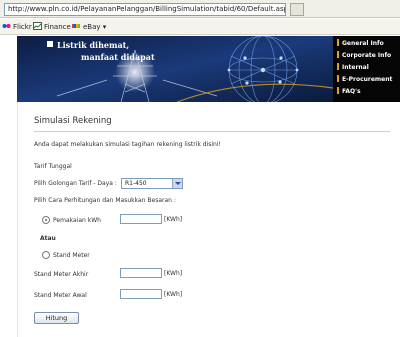 Image resolution: width=400 pixels, height=337 pixels. What do you see at coordinates (73, 121) in the screenshot?
I see `page-title: Simulasi Rekening` at bounding box center [73, 121].